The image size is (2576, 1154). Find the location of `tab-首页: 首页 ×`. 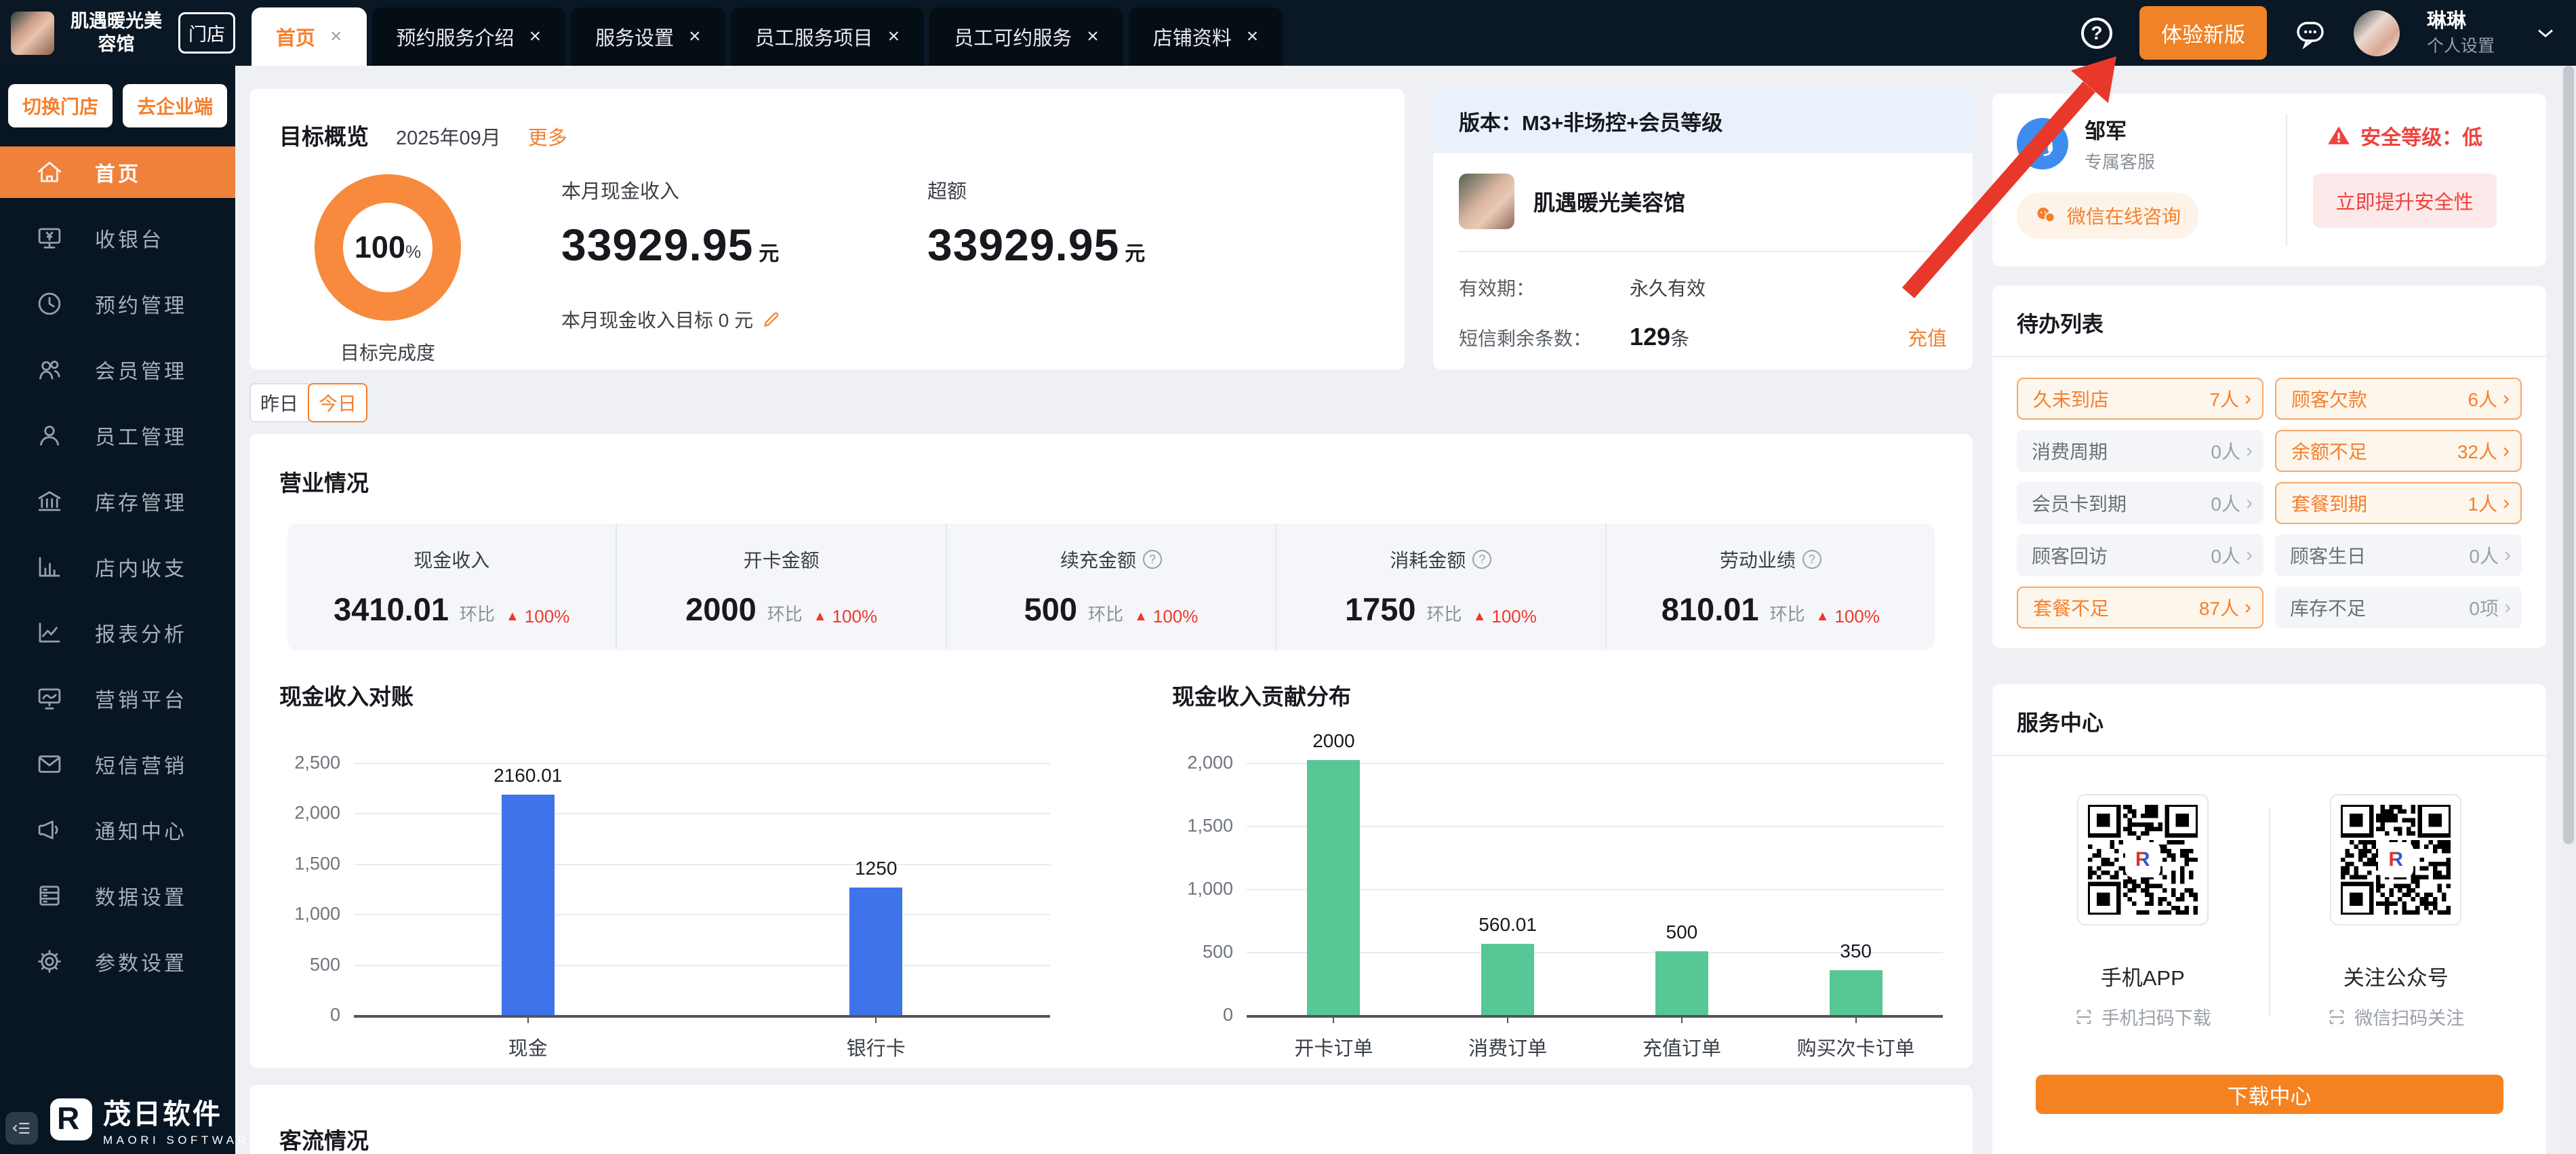

tab-首页: 首页 × is located at coordinates (309, 36).